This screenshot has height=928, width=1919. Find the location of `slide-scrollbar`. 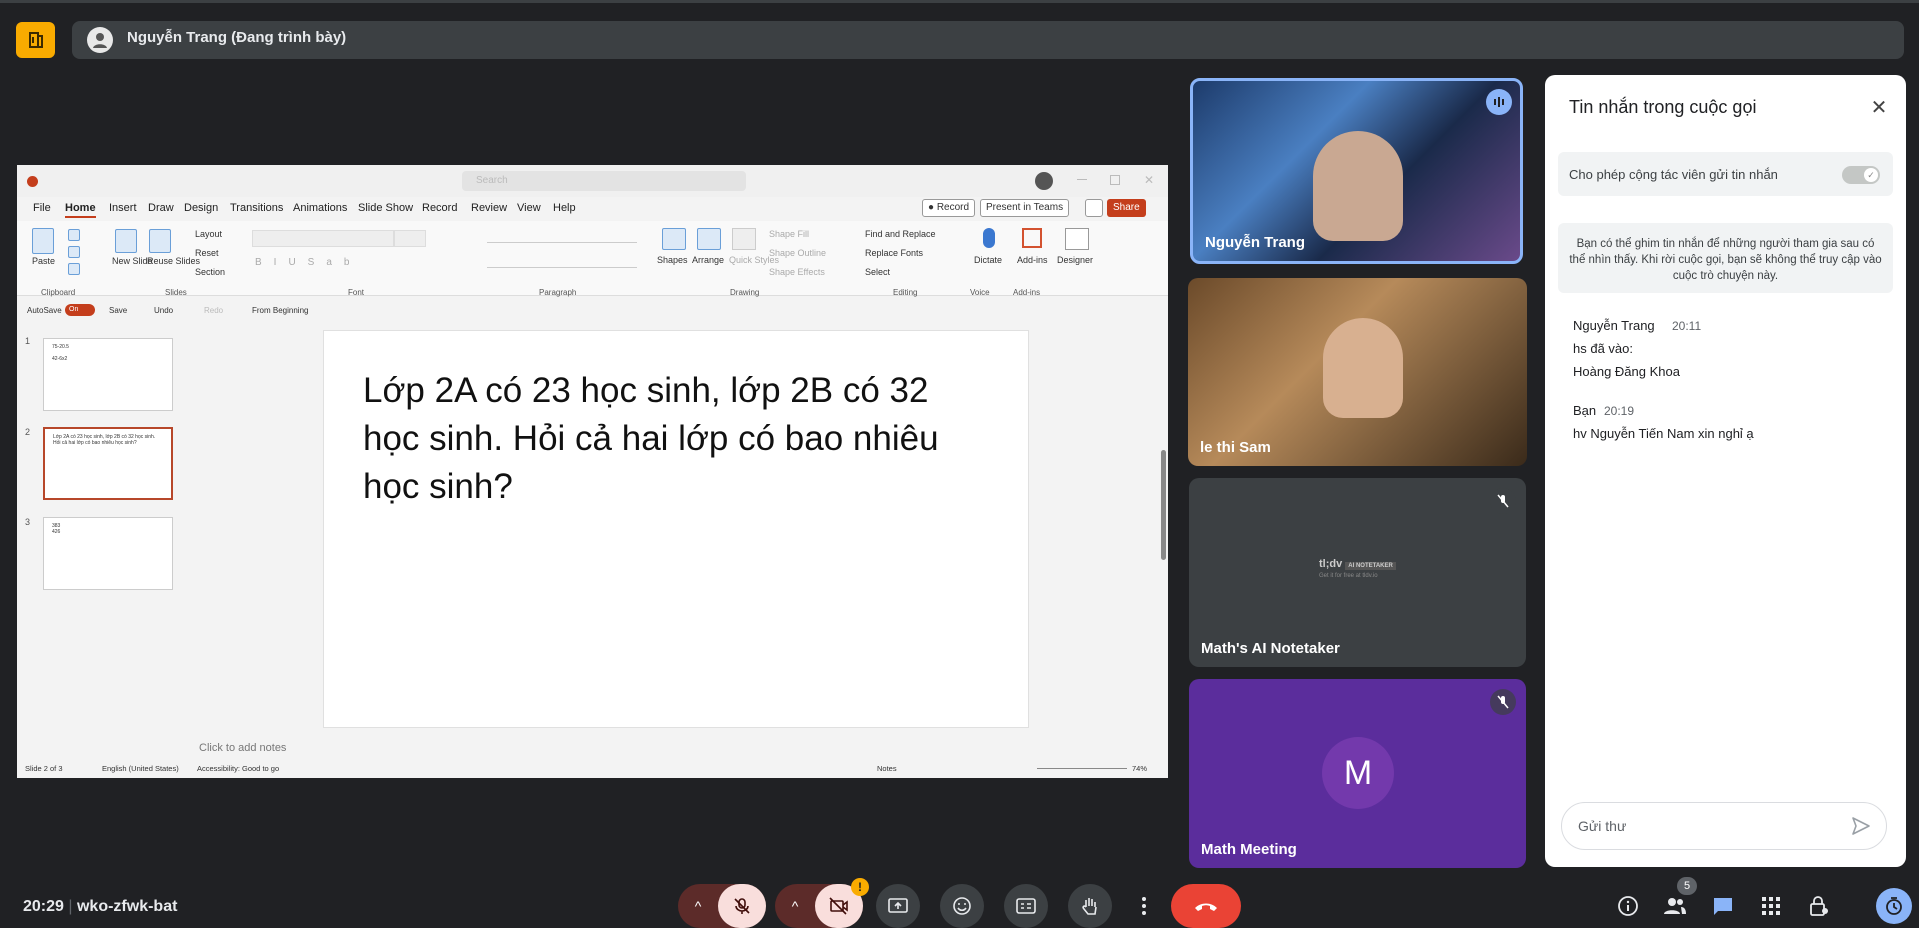

slide-scrollbar is located at coordinates (1163, 505).